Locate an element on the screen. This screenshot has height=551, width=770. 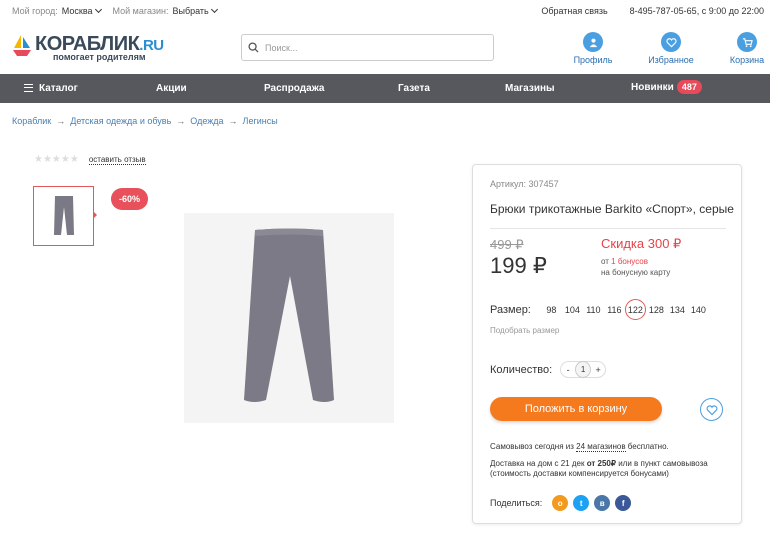
menu-icon is located at coordinates (28, 88).